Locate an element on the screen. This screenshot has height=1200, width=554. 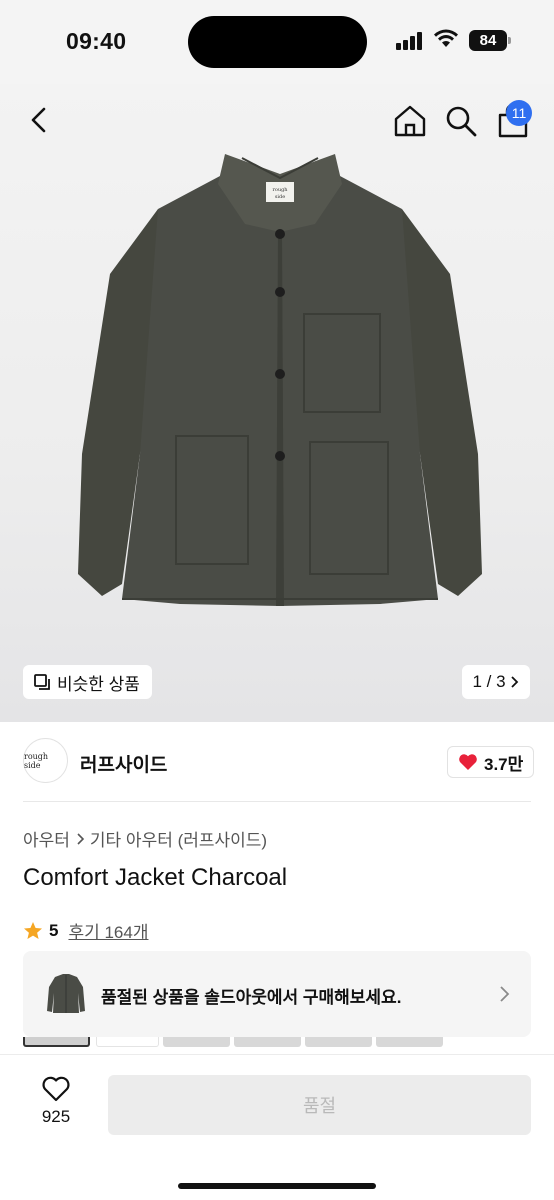
heart-icon is located at coordinates (468, 762).